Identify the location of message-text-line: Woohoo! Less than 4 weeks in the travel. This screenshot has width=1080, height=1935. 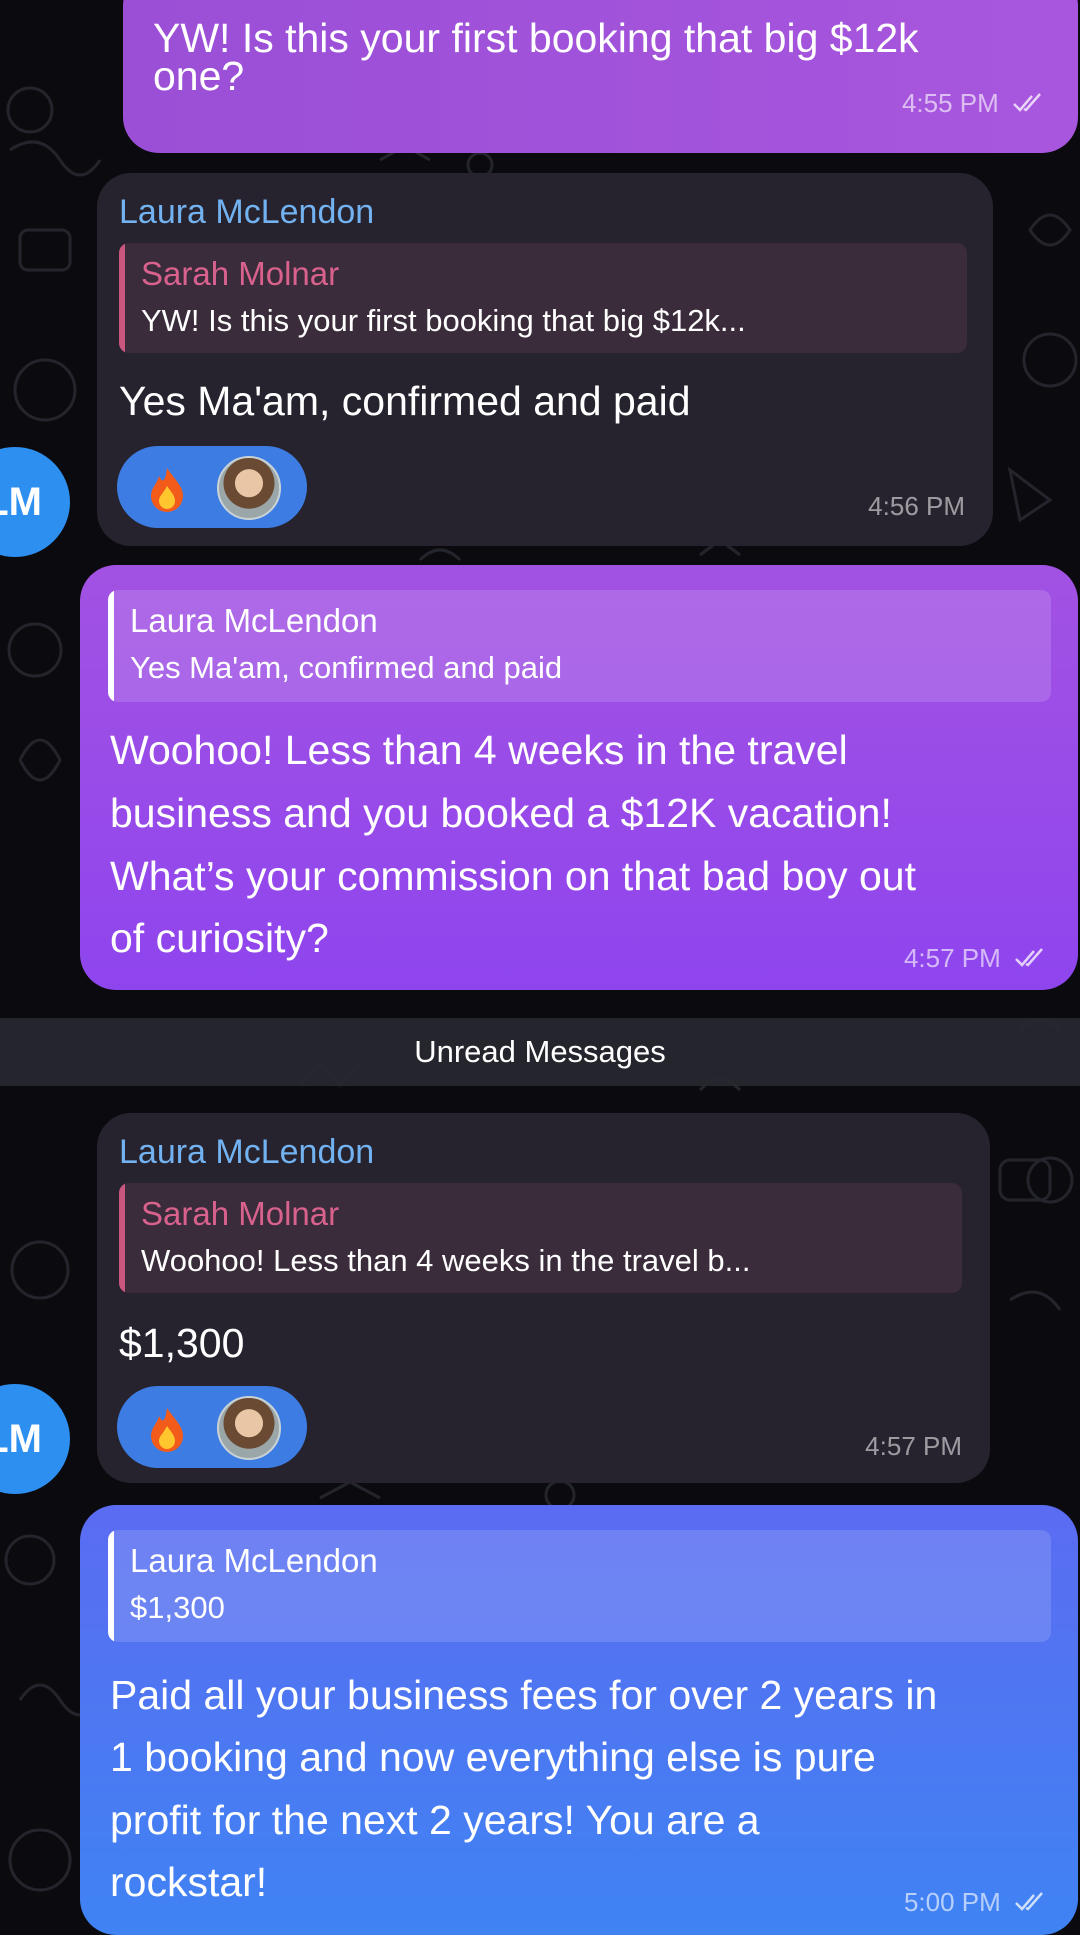
(479, 750).